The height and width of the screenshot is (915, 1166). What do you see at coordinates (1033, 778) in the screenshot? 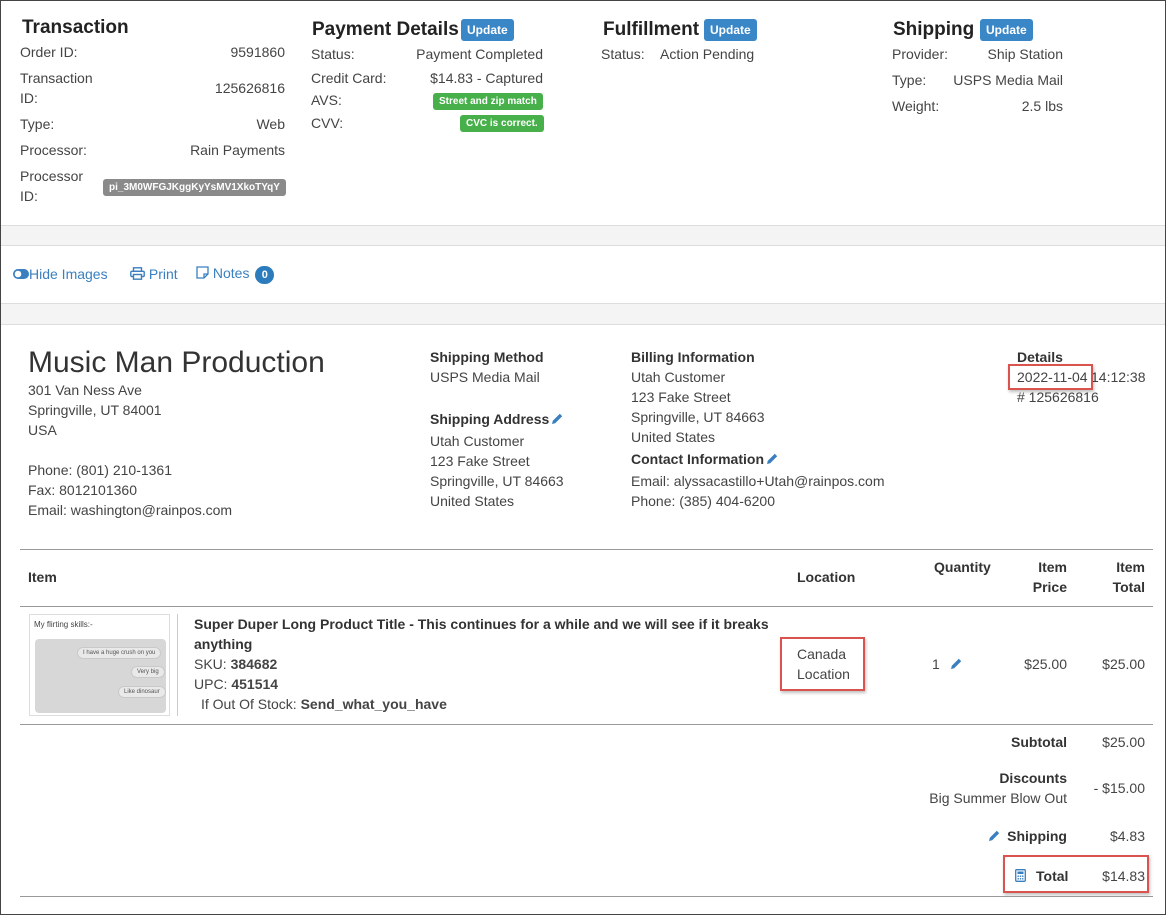
I see `discounts-label: Discounts` at bounding box center [1033, 778].